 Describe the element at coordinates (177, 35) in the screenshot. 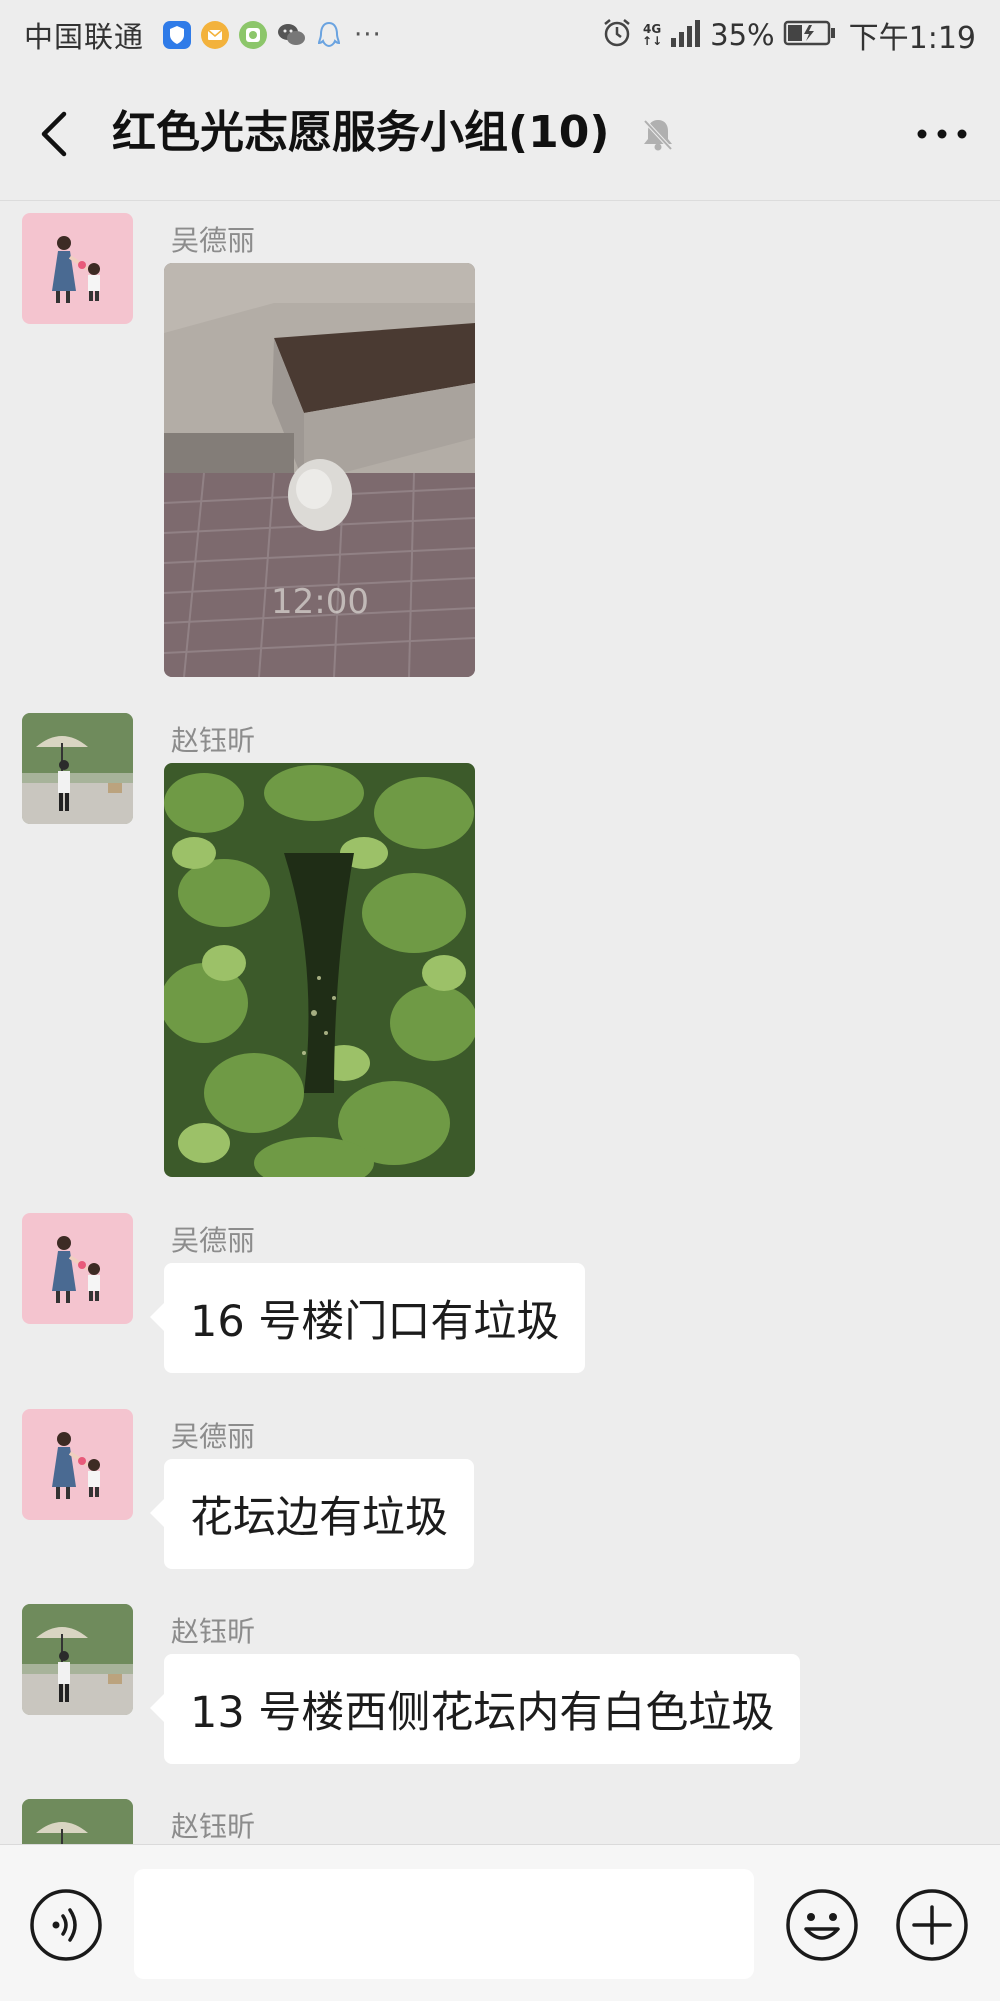

I see `shield-icon` at that location.